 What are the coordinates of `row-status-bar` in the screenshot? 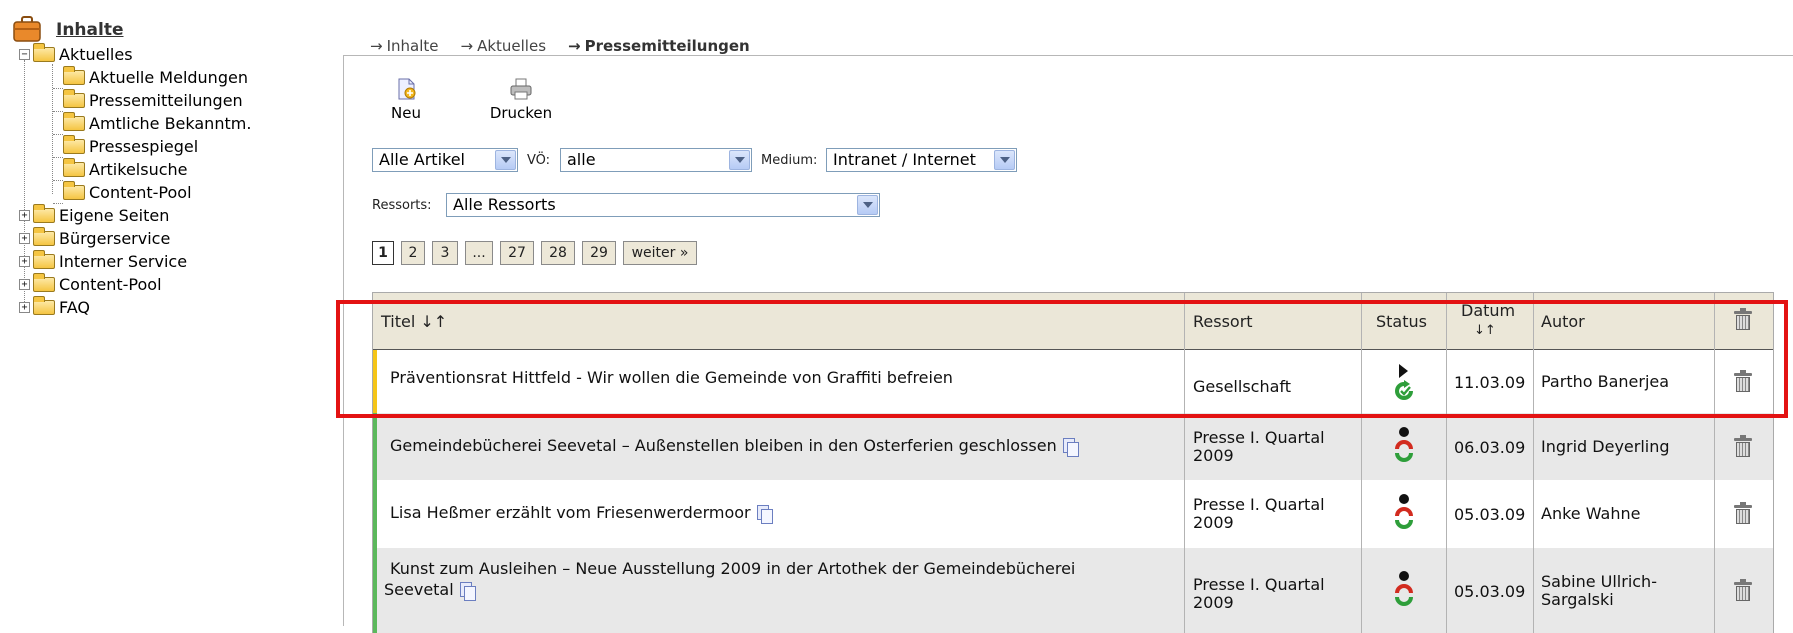 It's located at (375, 446).